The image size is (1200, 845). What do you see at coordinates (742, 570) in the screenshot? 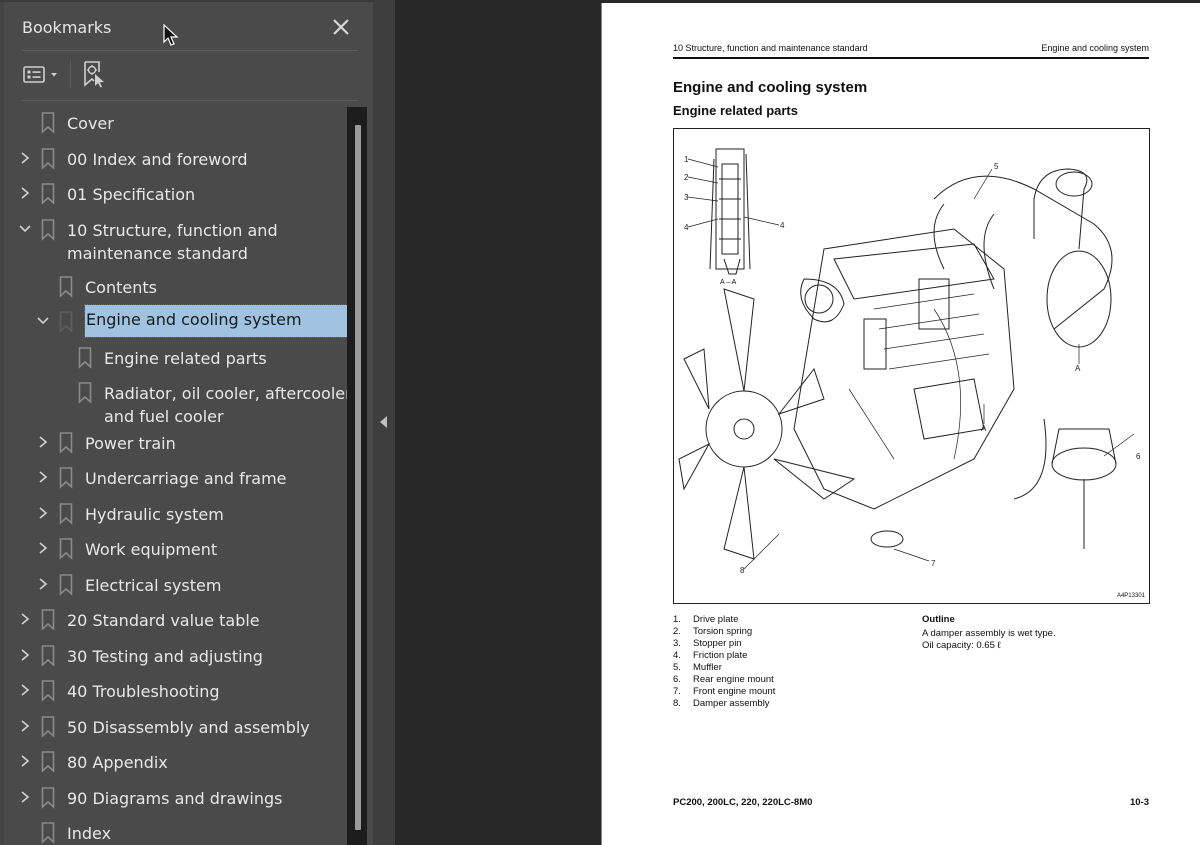
I see `callout-8: 8` at bounding box center [742, 570].